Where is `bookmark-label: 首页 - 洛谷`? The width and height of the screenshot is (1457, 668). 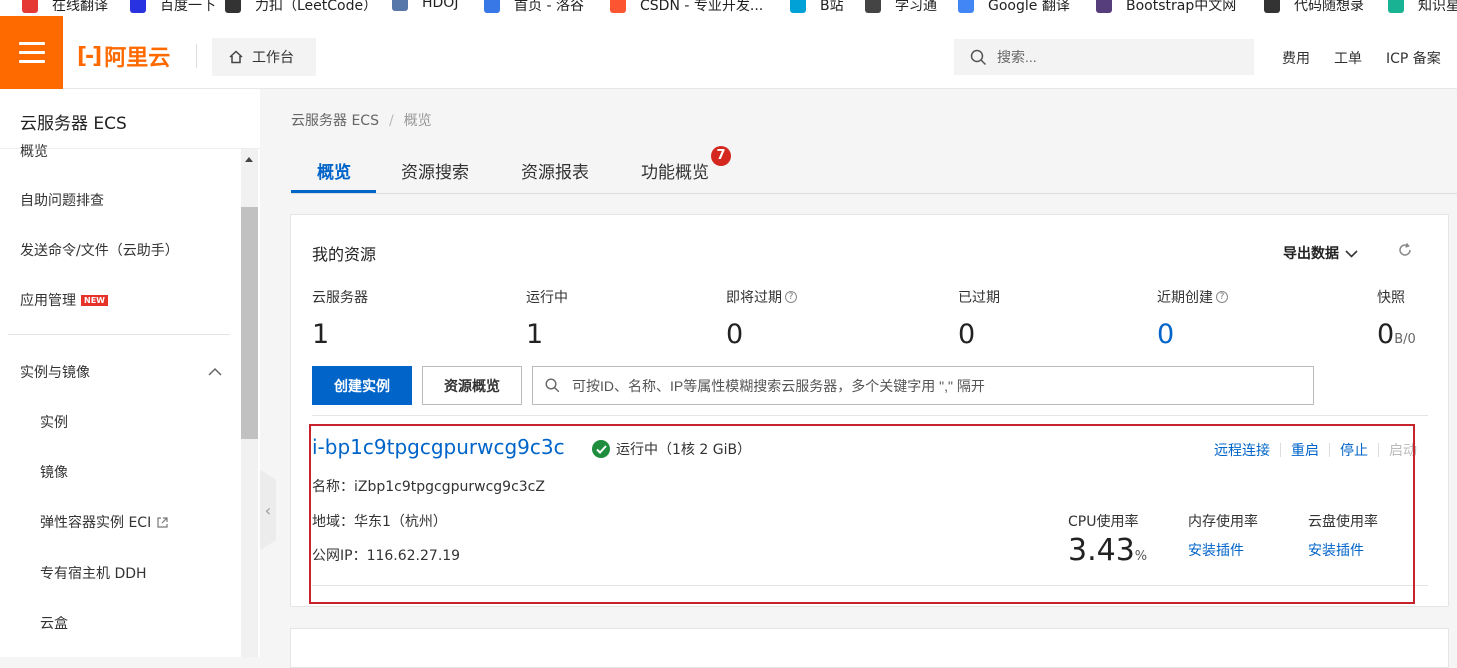 bookmark-label: 首页 - 洛谷 is located at coordinates (549, 7).